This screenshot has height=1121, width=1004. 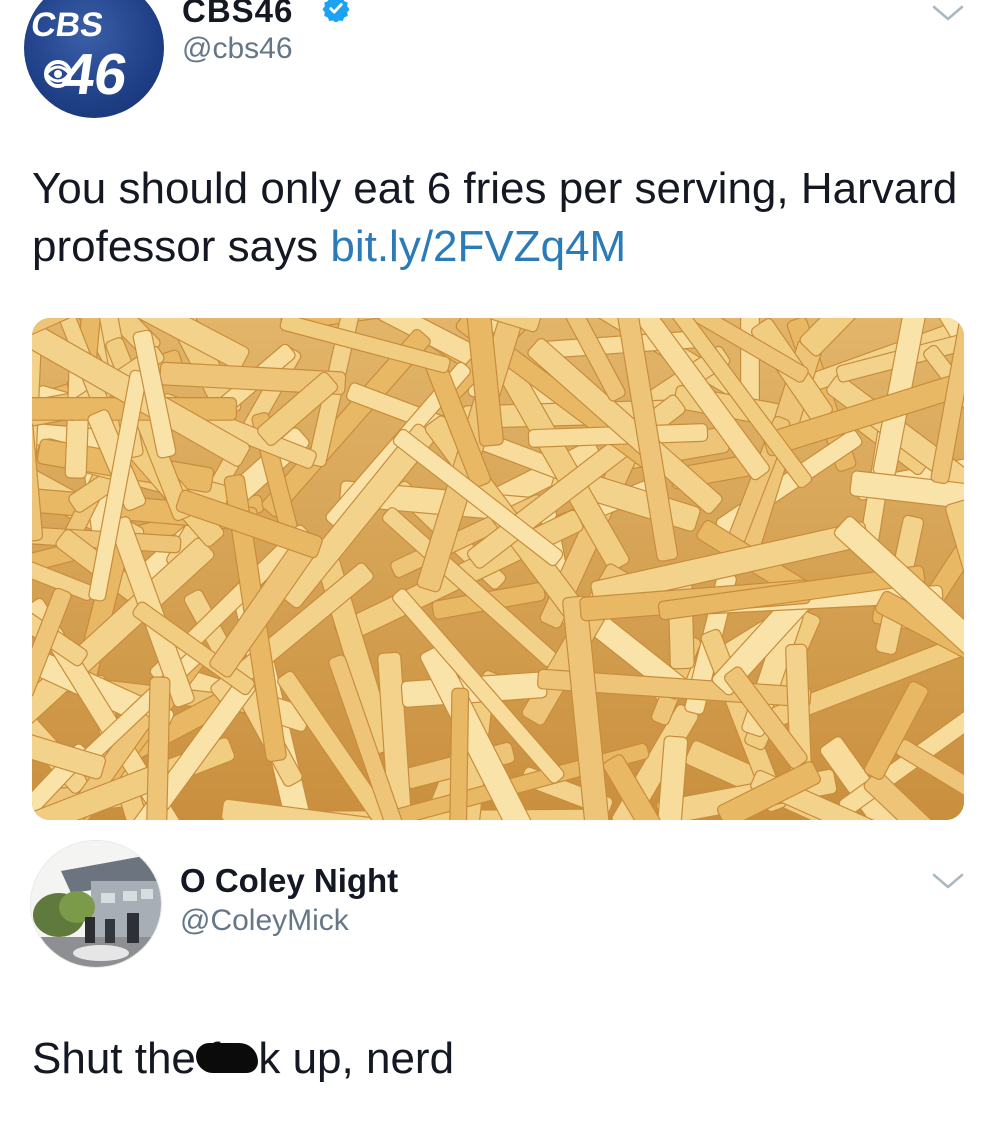 What do you see at coordinates (478, 246) in the screenshot?
I see `tweet-link: bit.ly/2FVZq4M` at bounding box center [478, 246].